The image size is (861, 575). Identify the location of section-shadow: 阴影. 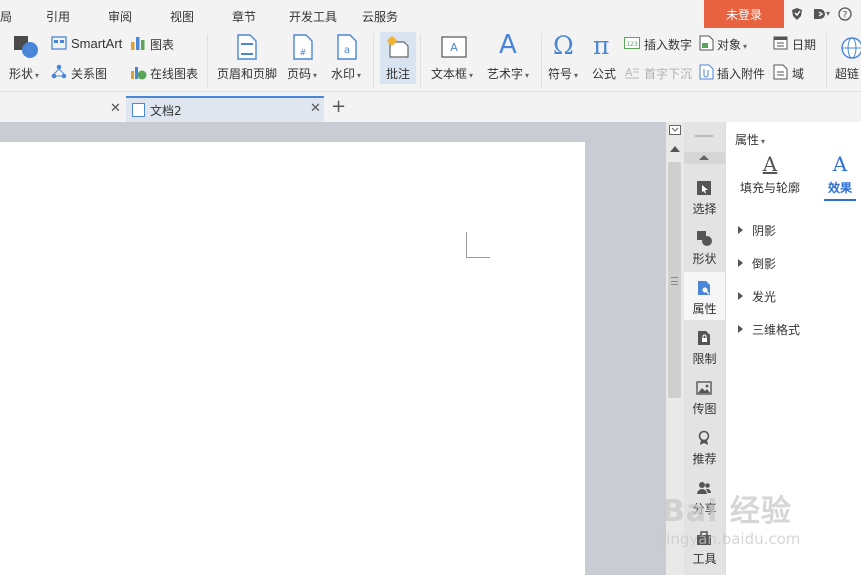
(757, 230).